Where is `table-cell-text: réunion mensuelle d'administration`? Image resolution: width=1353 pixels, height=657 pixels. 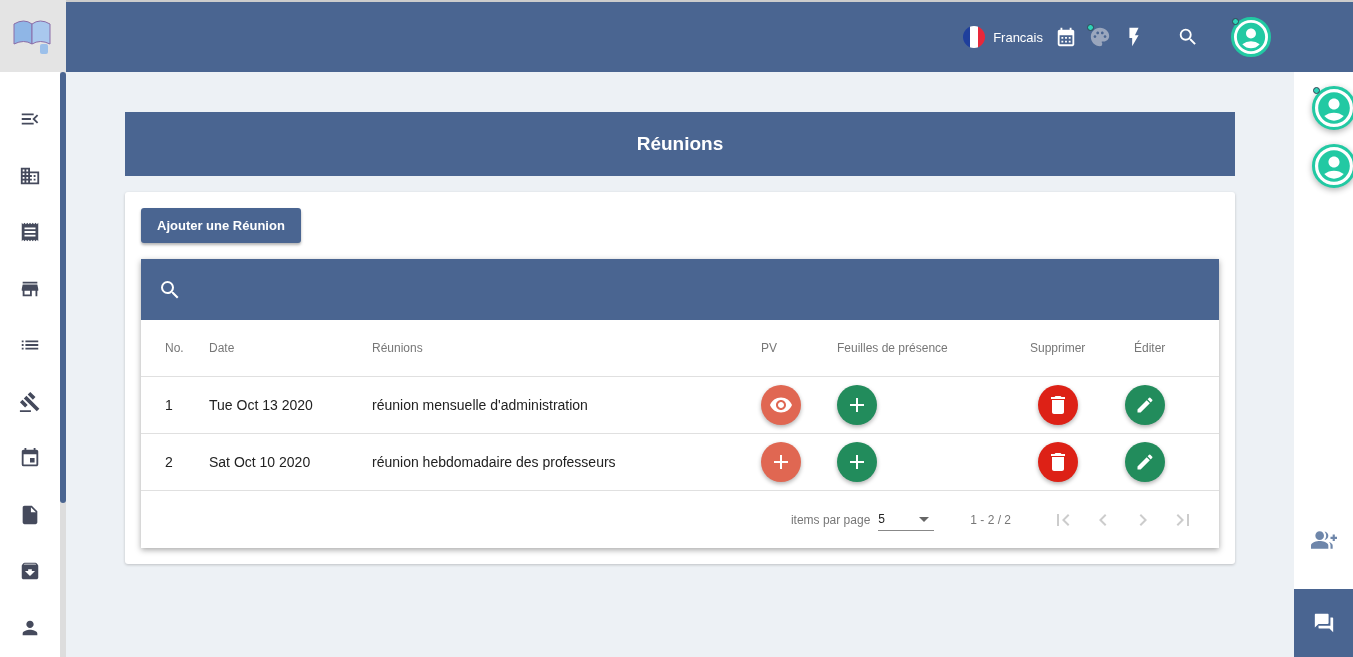 table-cell-text: réunion mensuelle d'administration is located at coordinates (480, 405).